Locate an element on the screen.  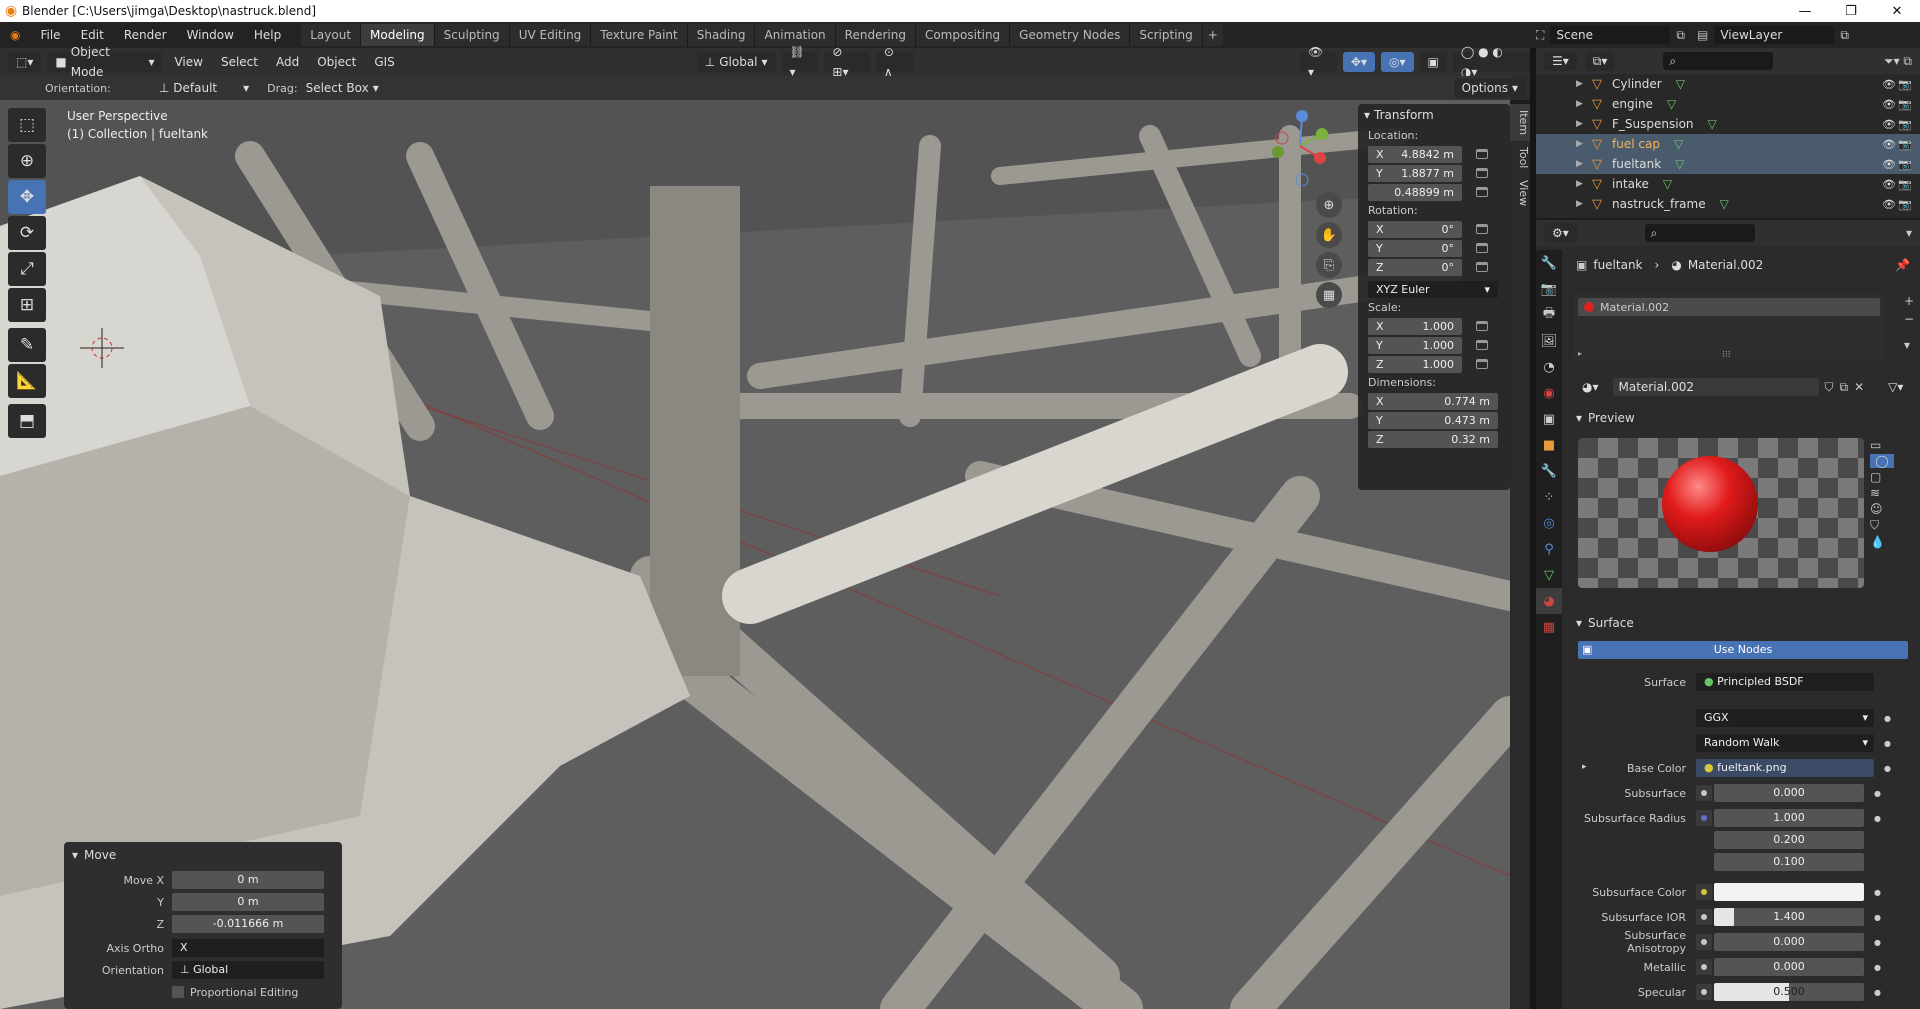
tab-scripting: Scripting is located at coordinates (1166, 35).